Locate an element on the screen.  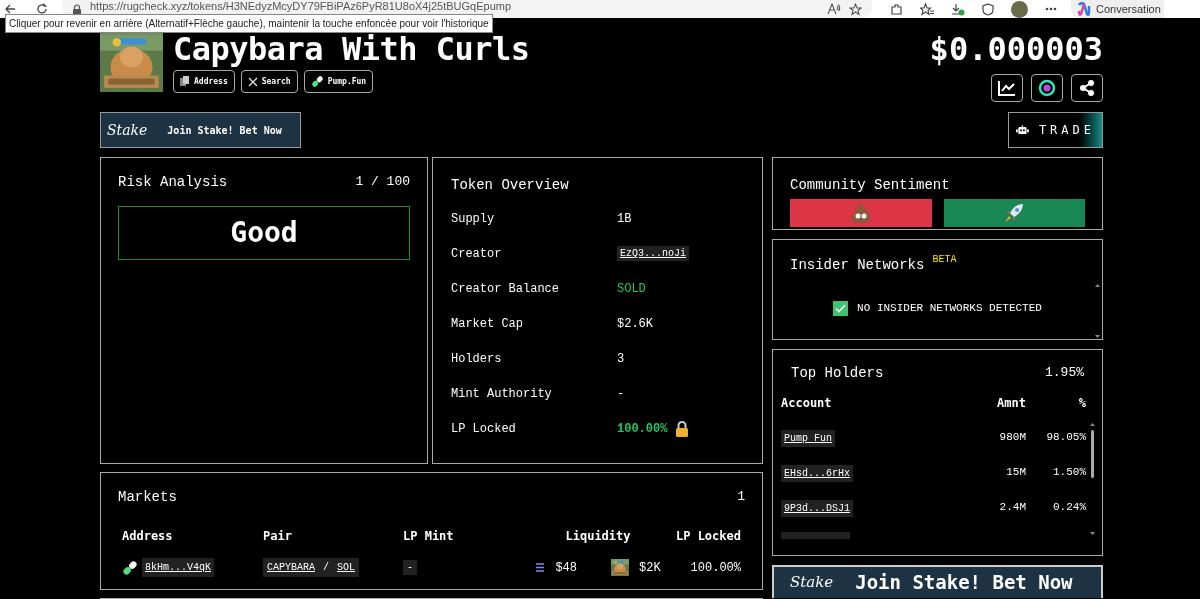
holder-amount: 980M is located at coordinates (1012, 437).